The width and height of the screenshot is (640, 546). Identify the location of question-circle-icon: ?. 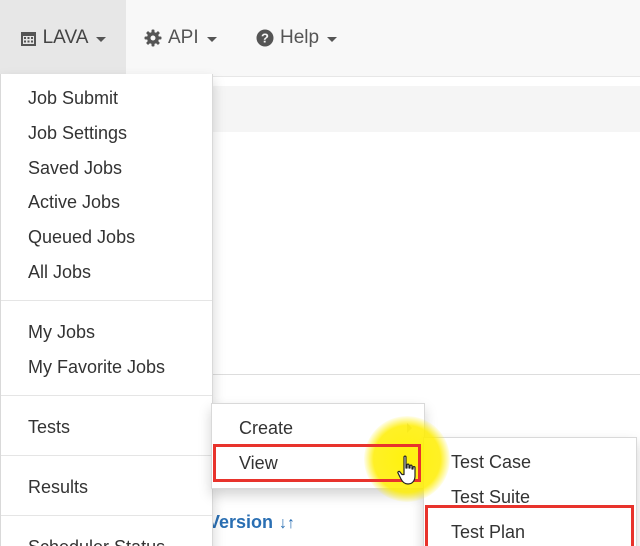
(265, 38).